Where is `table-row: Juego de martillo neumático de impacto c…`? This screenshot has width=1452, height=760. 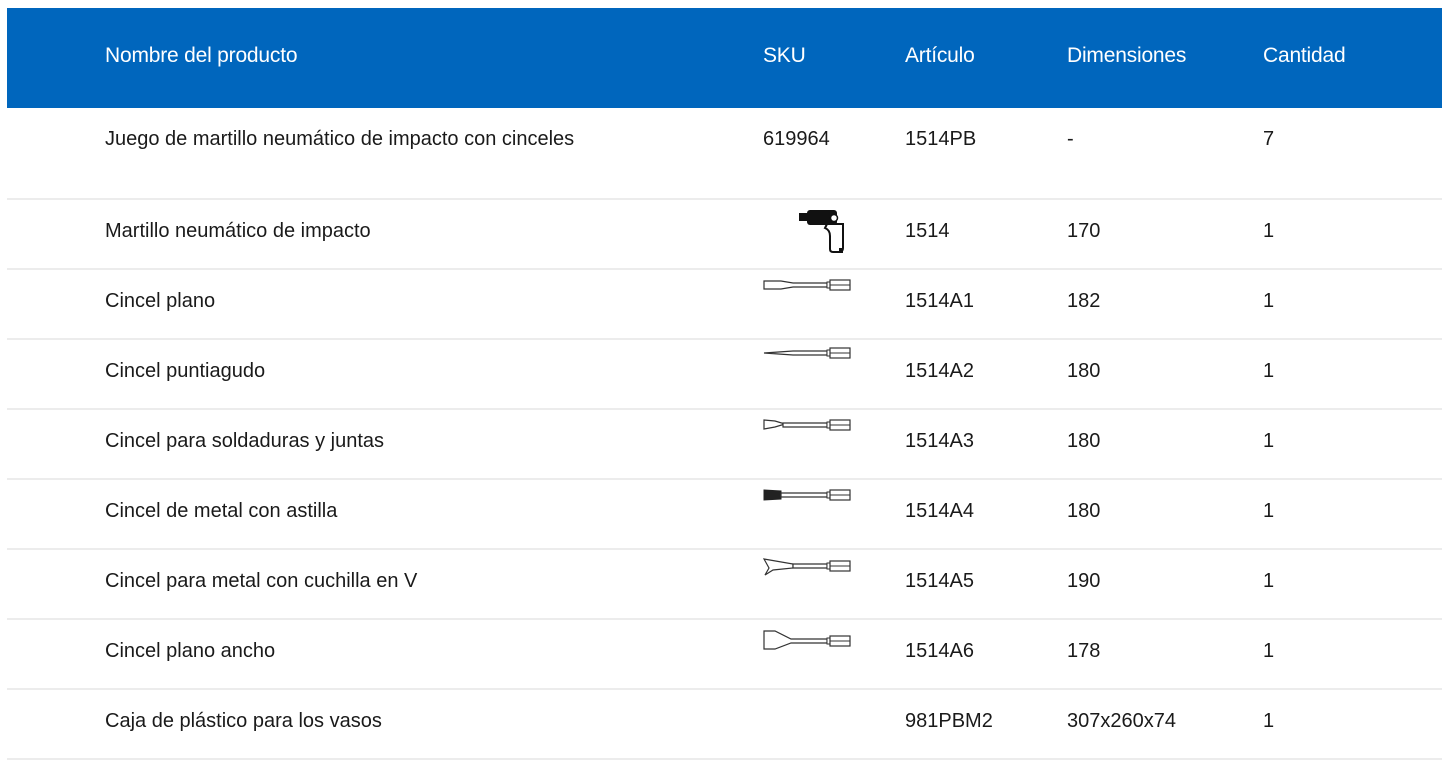 table-row: Juego de martillo neumático de impacto c… is located at coordinates (724, 154).